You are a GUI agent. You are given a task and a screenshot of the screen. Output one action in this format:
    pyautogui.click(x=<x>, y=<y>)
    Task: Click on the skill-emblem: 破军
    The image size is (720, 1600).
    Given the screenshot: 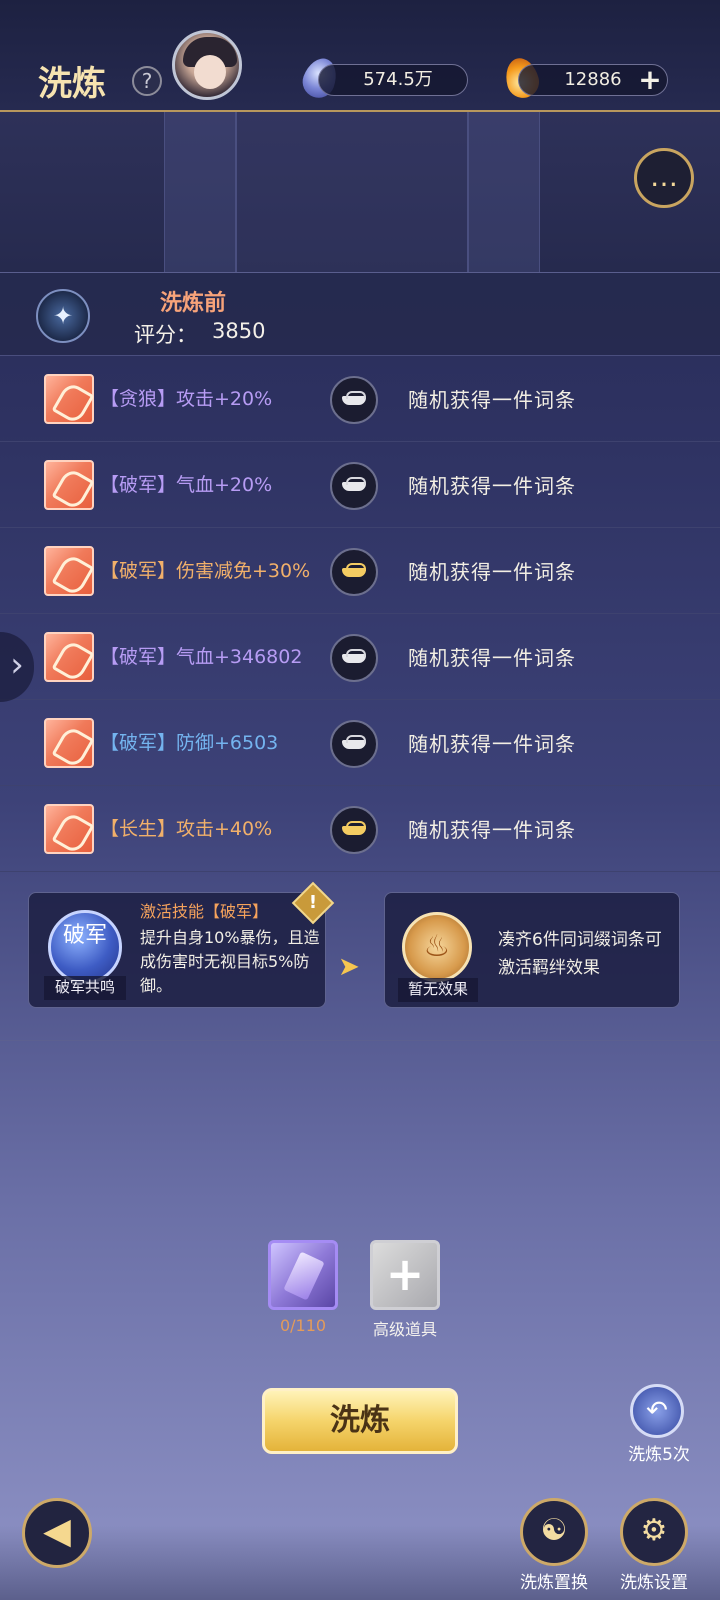 What is the action you would take?
    pyautogui.click(x=85, y=947)
    